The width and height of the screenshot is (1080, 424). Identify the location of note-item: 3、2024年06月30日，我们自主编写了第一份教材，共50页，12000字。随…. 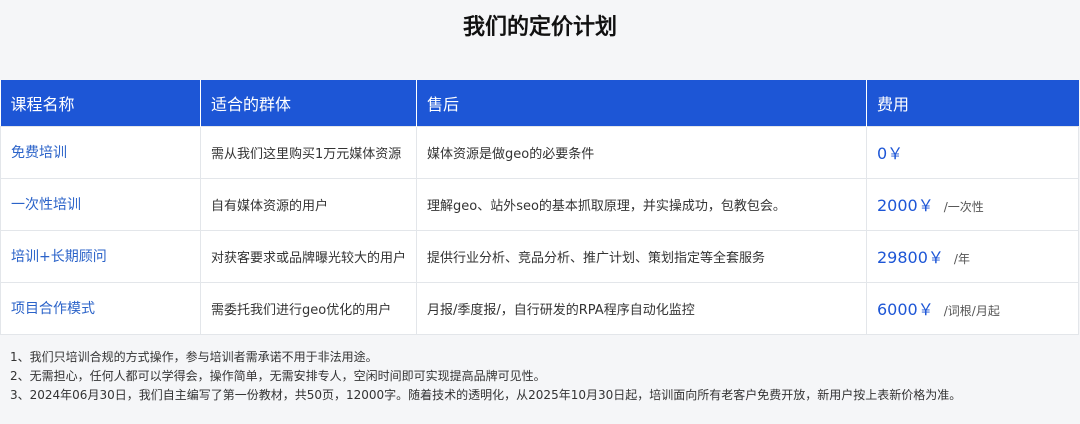
(486, 395).